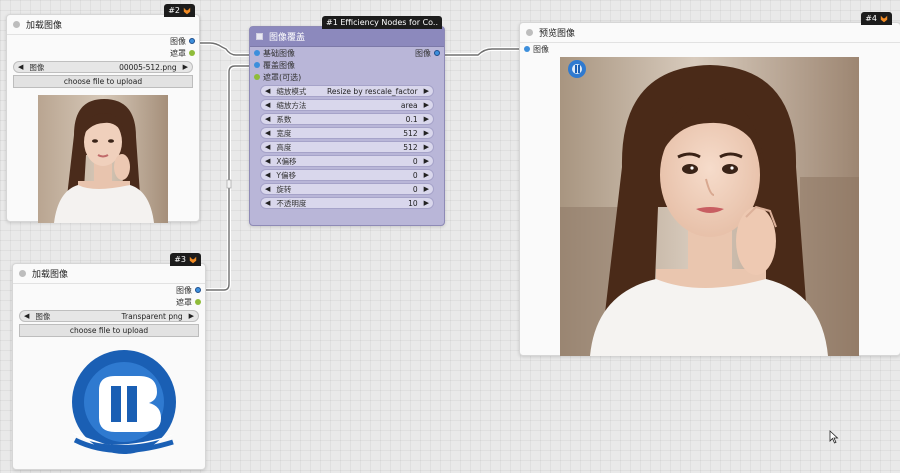 This screenshot has width=900, height=473. Describe the element at coordinates (347, 203) in the screenshot. I see `widget-8: ◀ 不透明度 10 ▶` at that location.